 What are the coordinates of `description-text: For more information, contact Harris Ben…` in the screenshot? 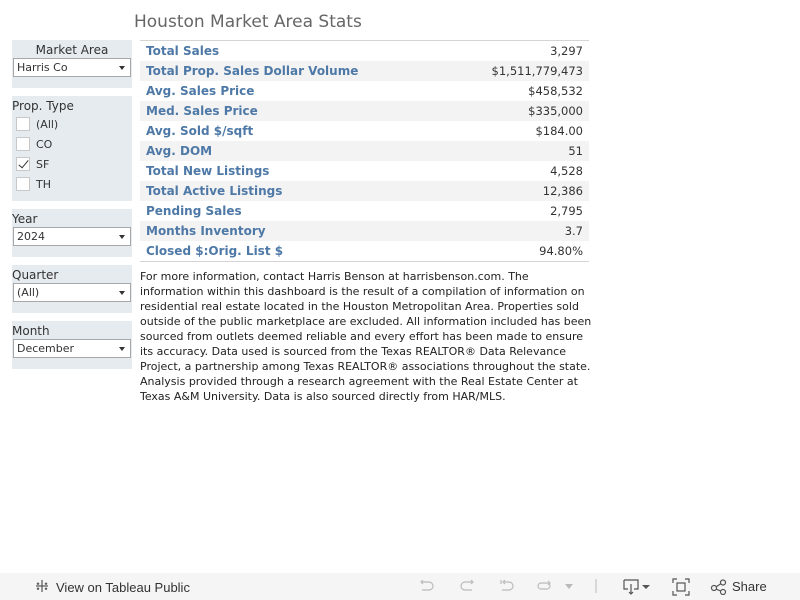 It's located at (366, 336).